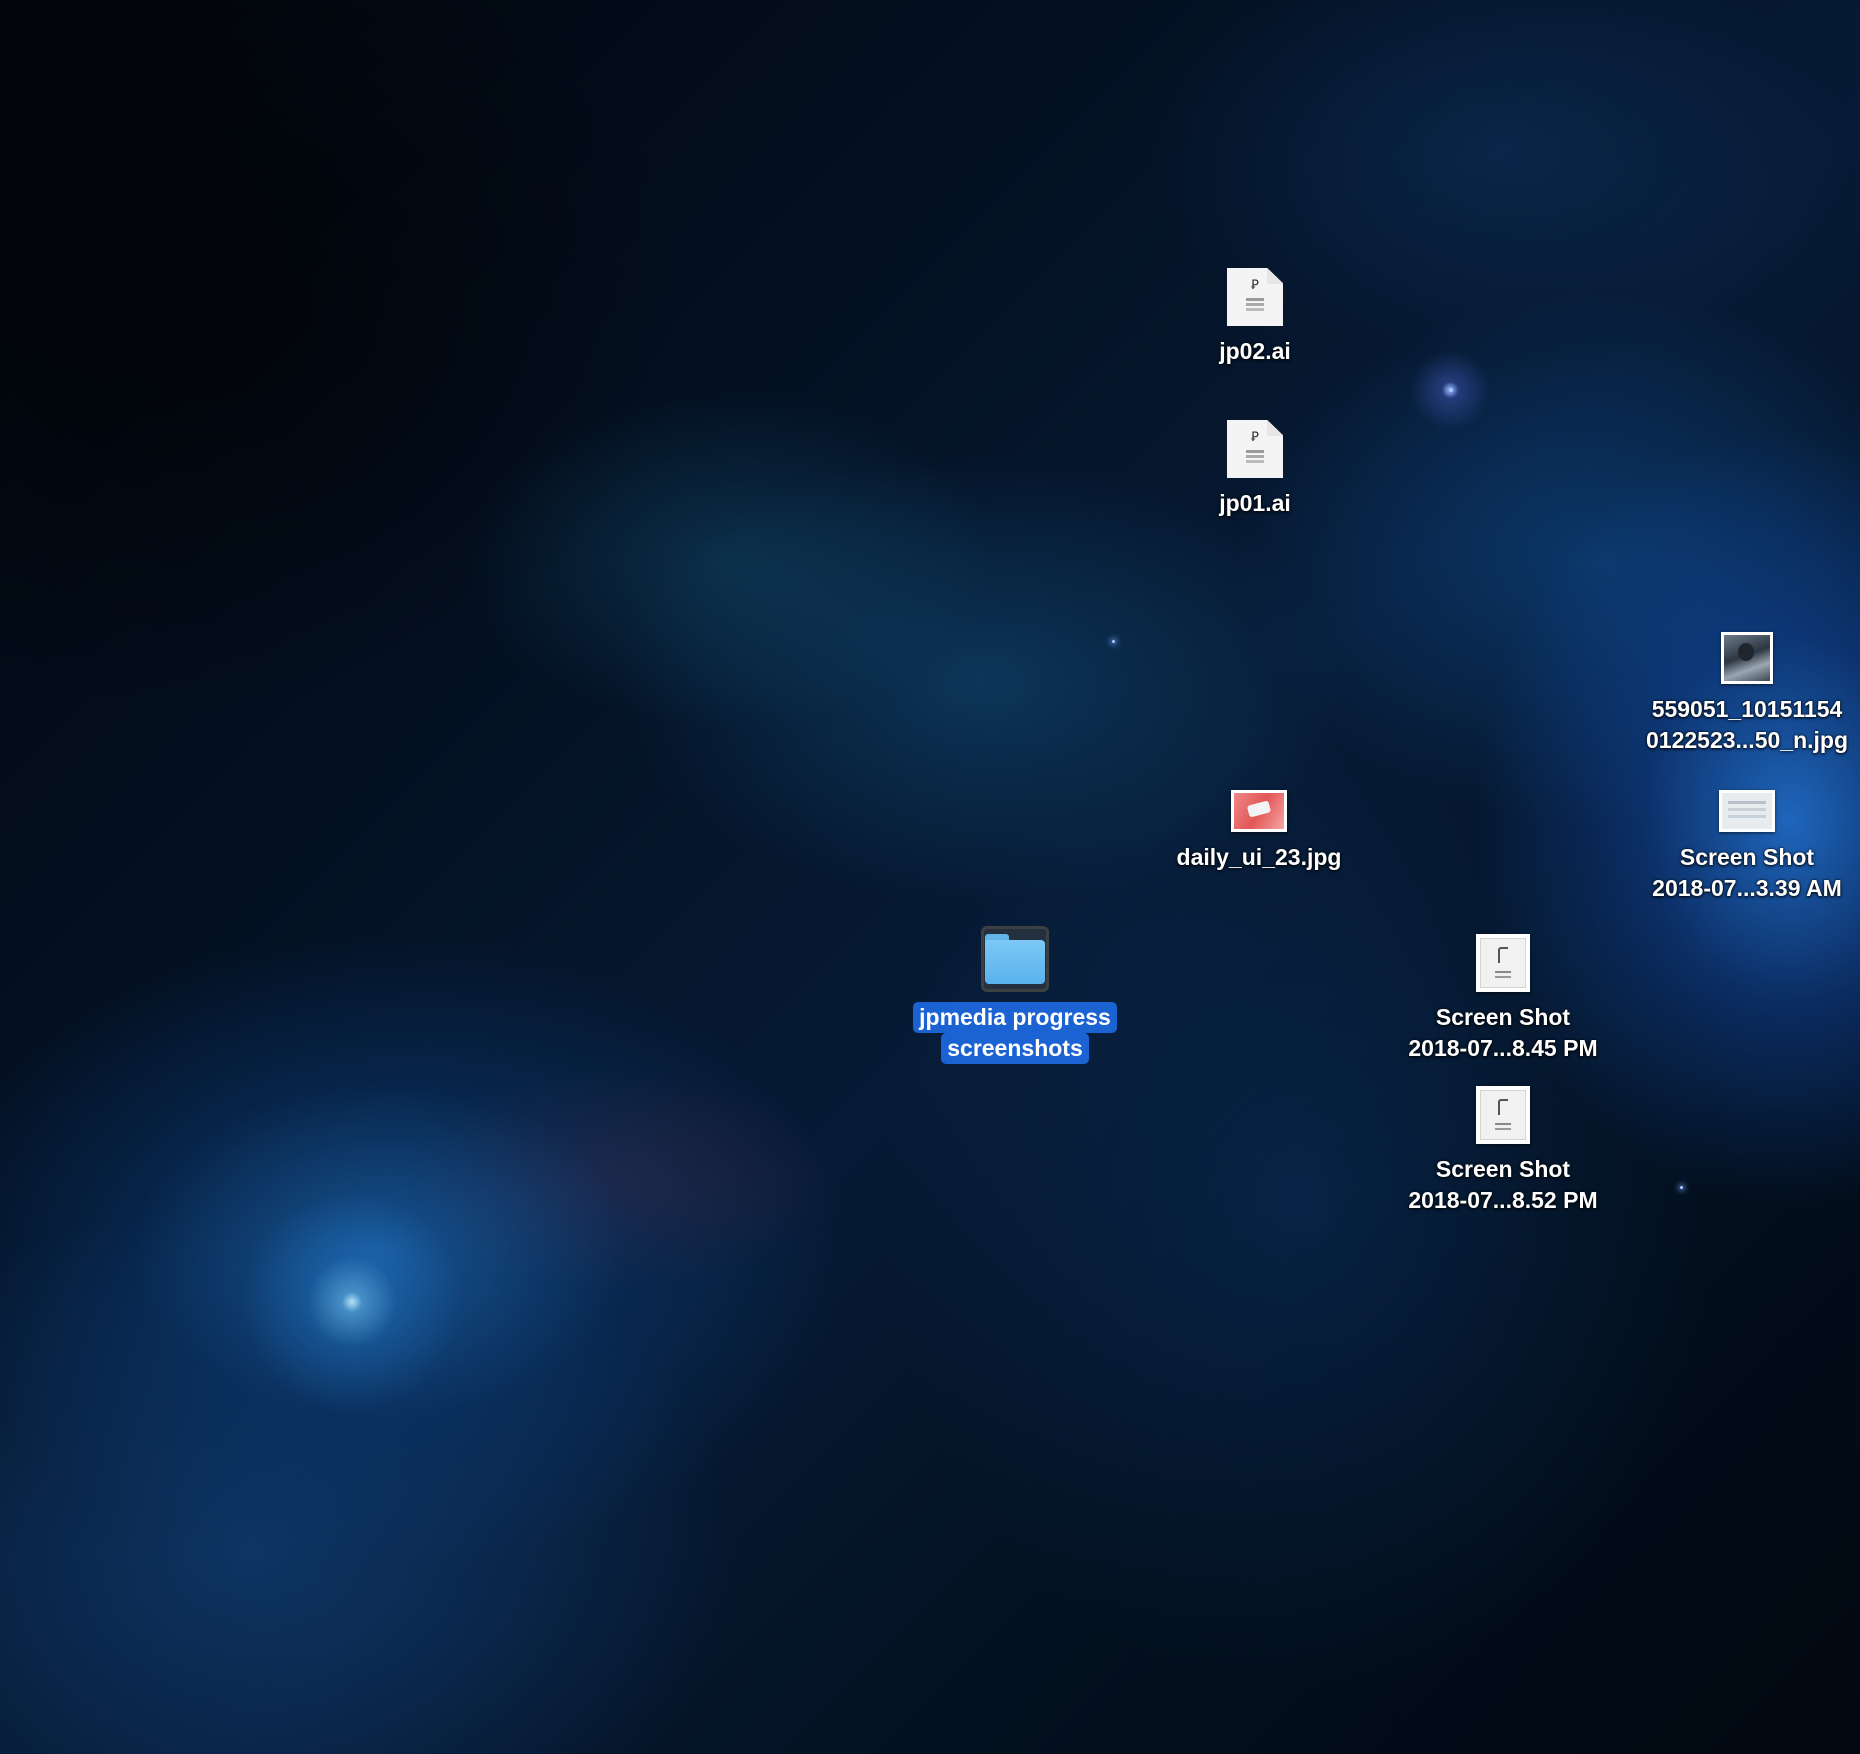 The width and height of the screenshot is (1860, 1754). I want to click on icon-label-line: jp01.ai, so click(1255, 503).